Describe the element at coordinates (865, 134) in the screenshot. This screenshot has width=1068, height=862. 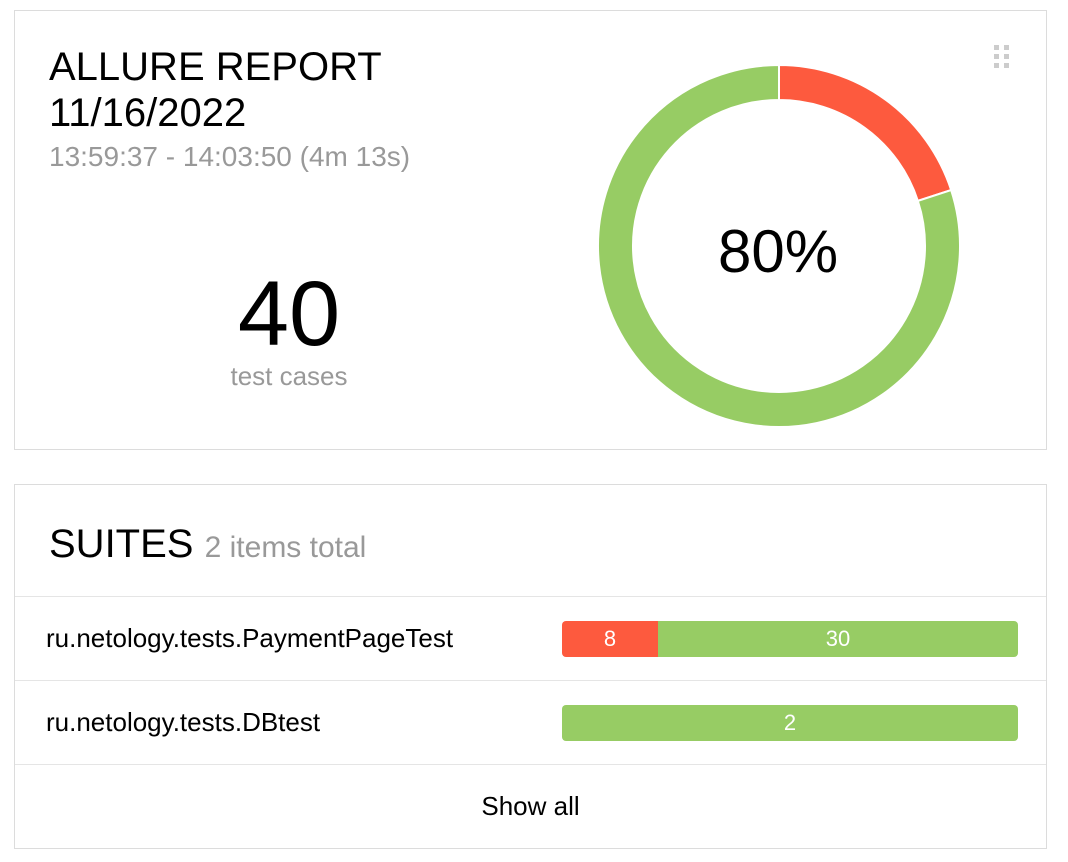
I see `donut-slice-failed` at that location.